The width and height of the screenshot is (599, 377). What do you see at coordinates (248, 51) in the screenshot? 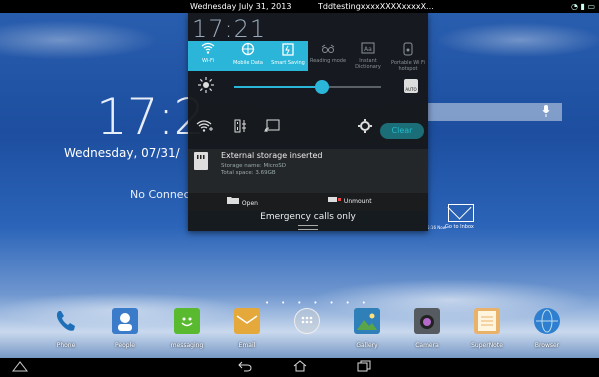
I see `mobile-data-icon` at bounding box center [248, 51].